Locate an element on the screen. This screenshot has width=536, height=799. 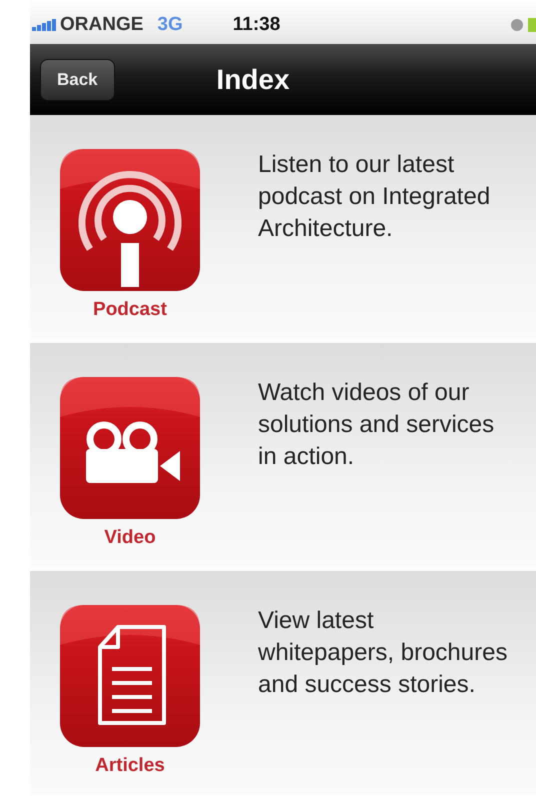
item-label: Video is located at coordinates (130, 538).